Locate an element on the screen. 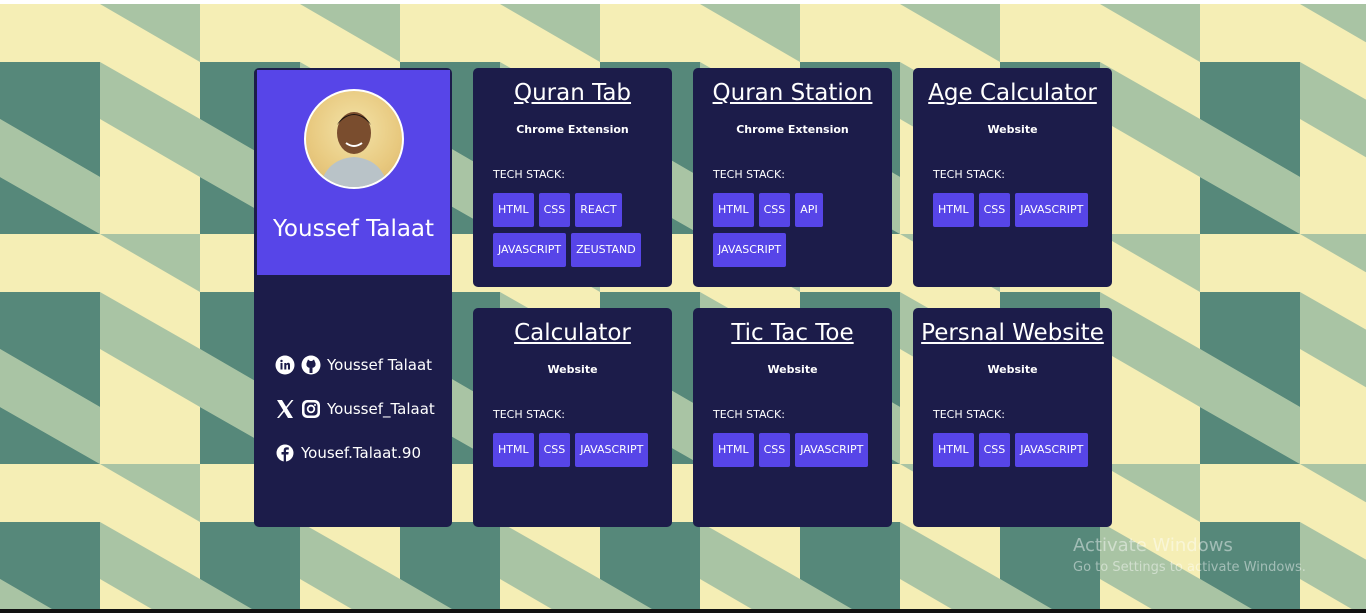 The width and height of the screenshot is (1366, 613). activate-windows-watermark-title: Activate Windows is located at coordinates (1153, 545).